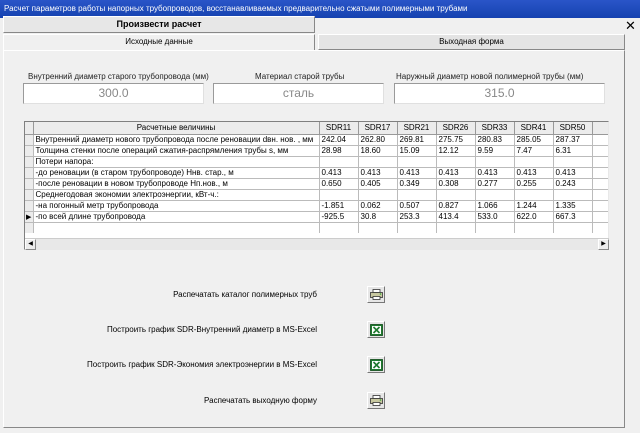  What do you see at coordinates (113, 93) in the screenshot?
I see `inner-diameter-field: 300.0` at bounding box center [113, 93].